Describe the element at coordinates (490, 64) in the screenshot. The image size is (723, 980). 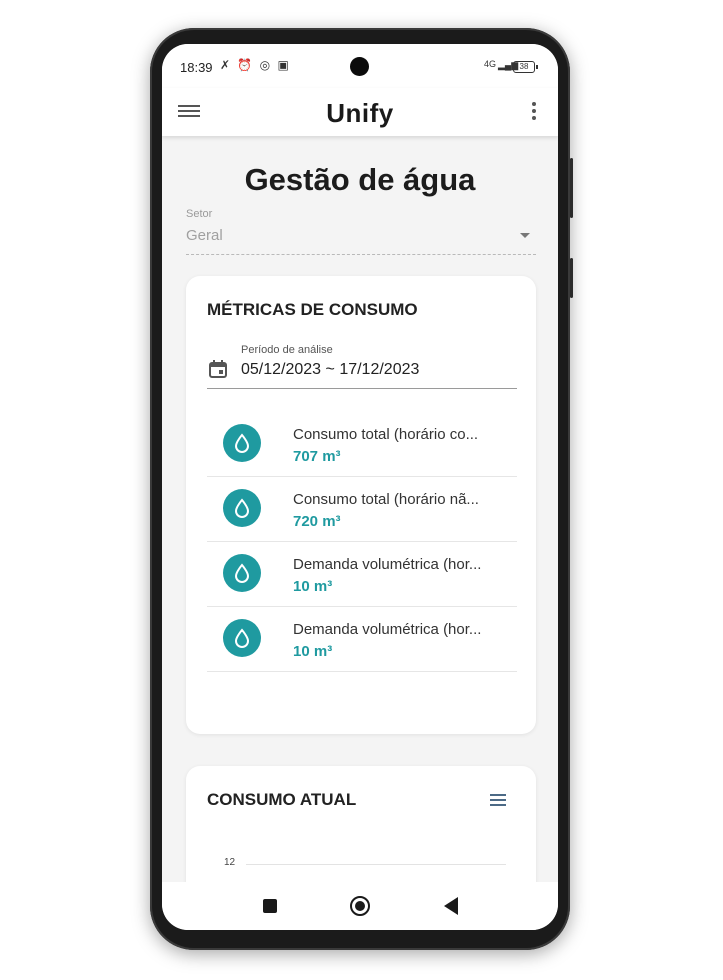
I see `network-indicator: 4G` at that location.